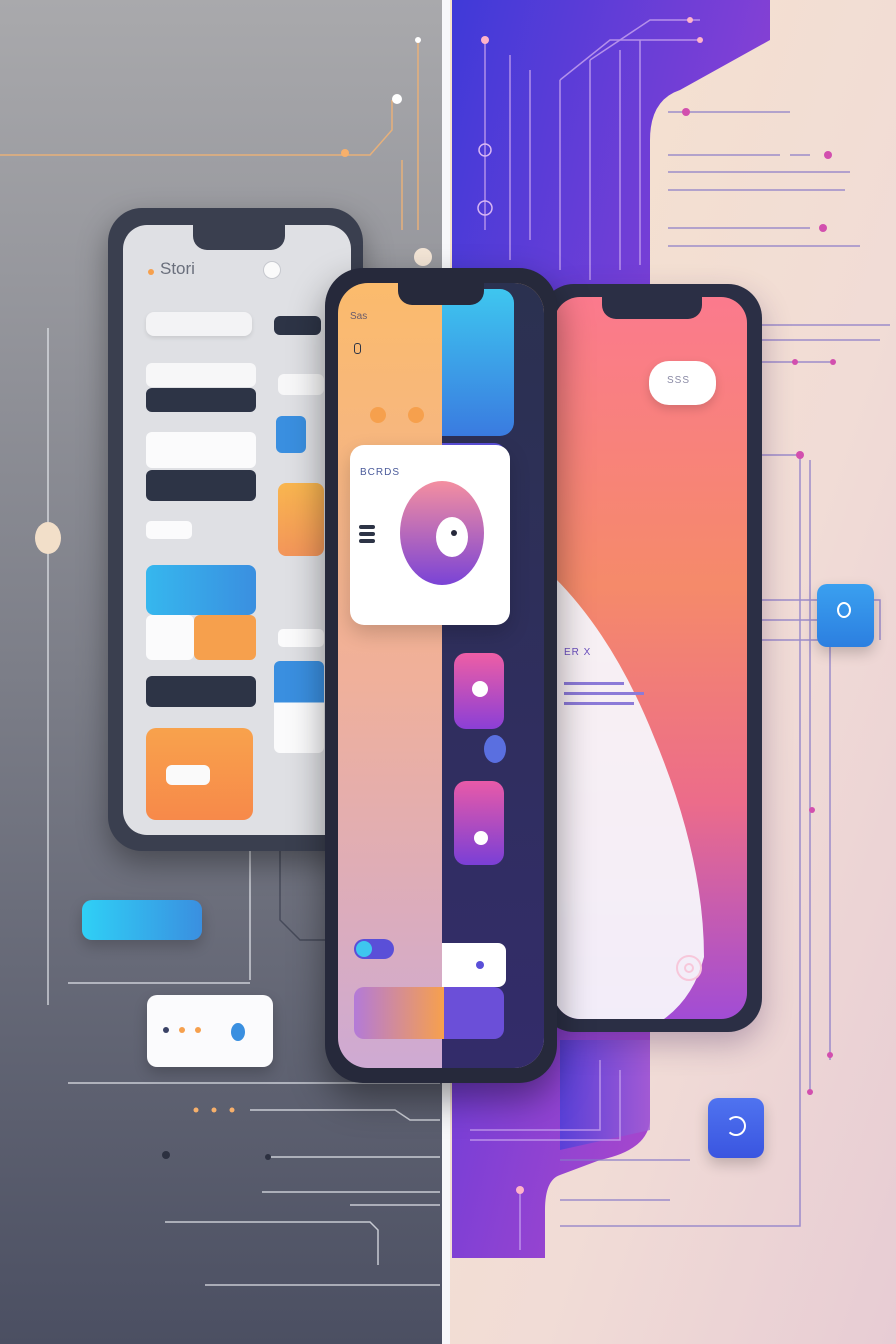  What do you see at coordinates (429, 1013) in the screenshot?
I see `bottom-bar` at bounding box center [429, 1013].